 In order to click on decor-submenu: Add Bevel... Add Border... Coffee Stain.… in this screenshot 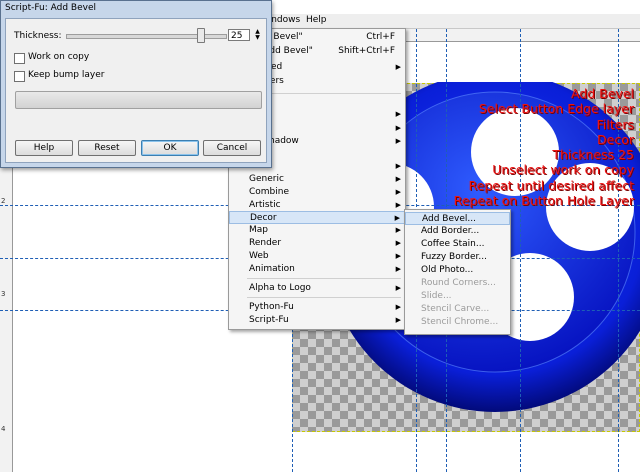, I will do `click(457, 272)`.